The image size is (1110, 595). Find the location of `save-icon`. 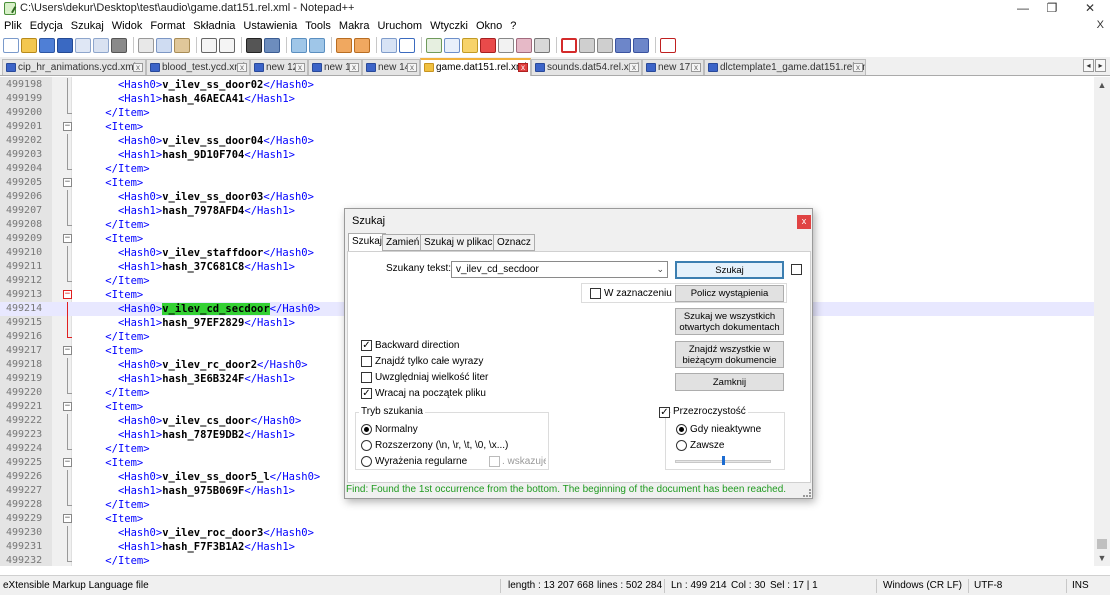

save-icon is located at coordinates (47, 45).